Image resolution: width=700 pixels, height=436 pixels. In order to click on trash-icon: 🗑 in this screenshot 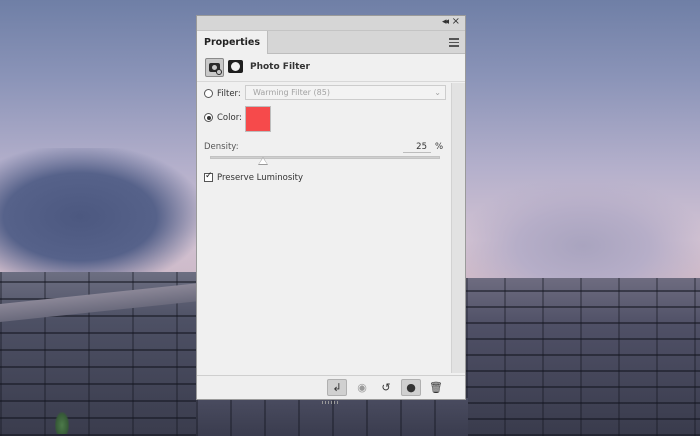, I will do `click(436, 387)`.